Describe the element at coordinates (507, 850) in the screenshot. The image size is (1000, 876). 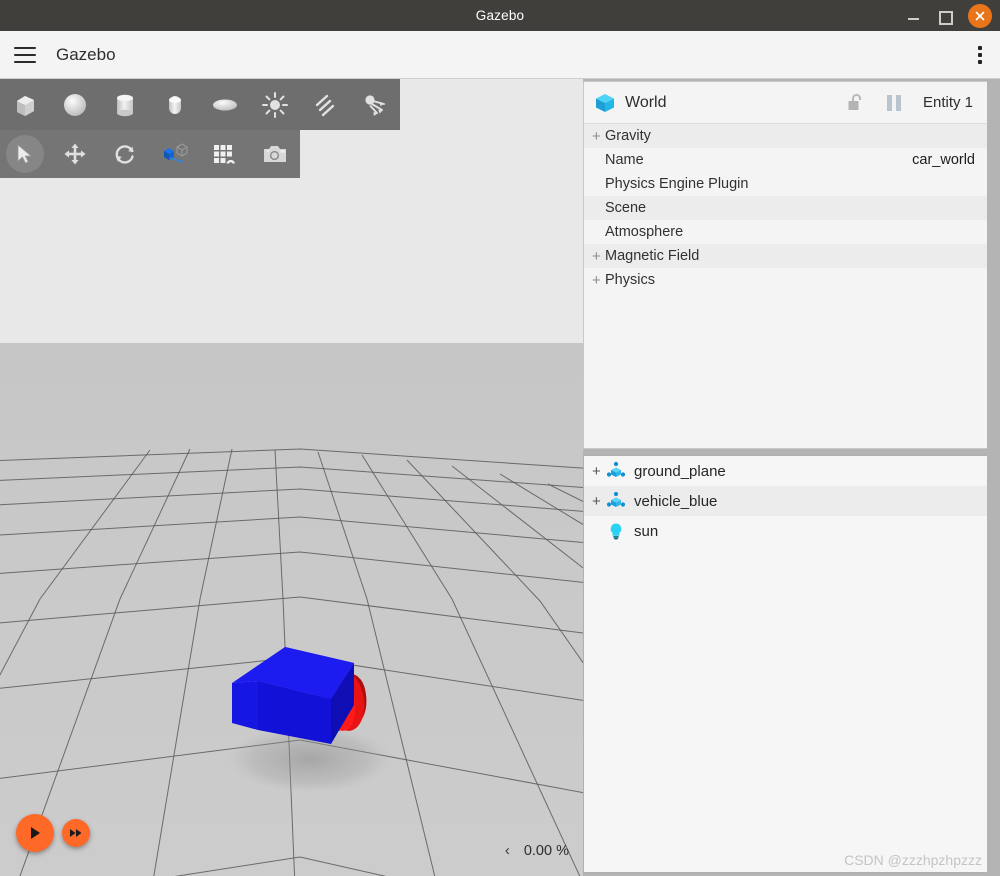
I see `chevron-left-icon: ‹` at that location.